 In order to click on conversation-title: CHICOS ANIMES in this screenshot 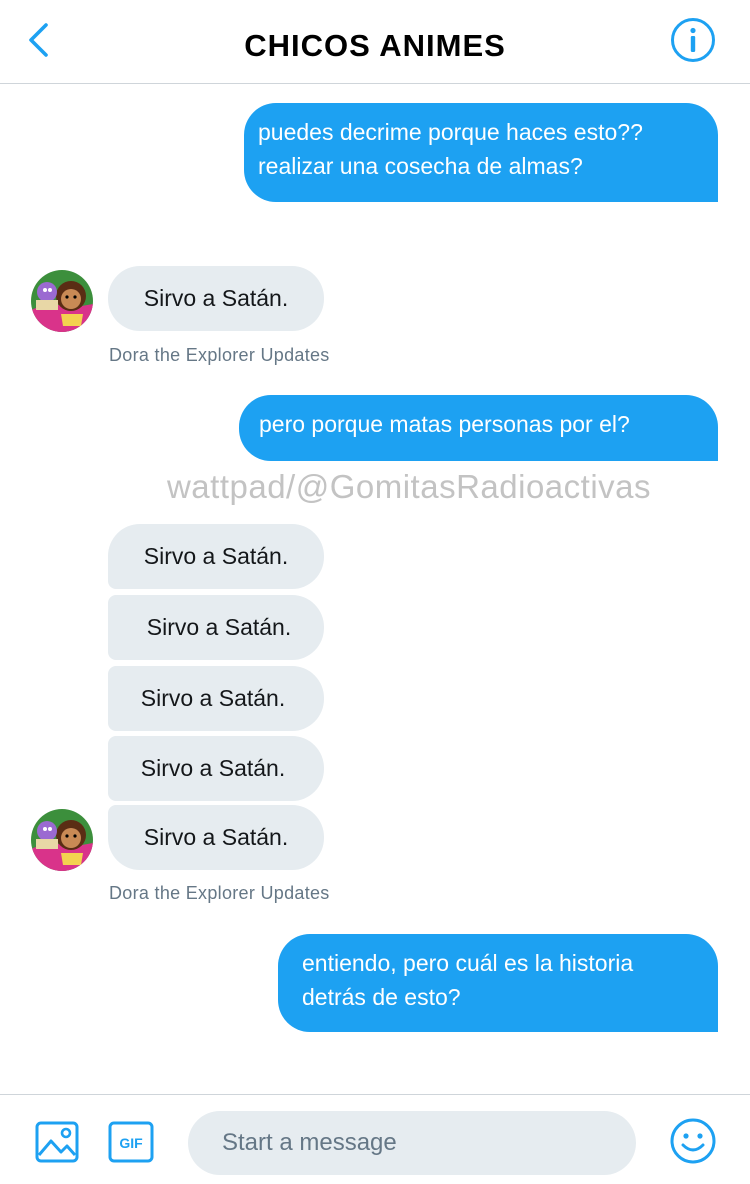, I will do `click(375, 45)`.